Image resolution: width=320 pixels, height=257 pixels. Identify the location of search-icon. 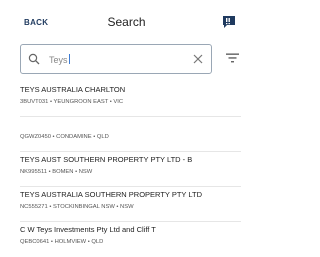
(34, 59).